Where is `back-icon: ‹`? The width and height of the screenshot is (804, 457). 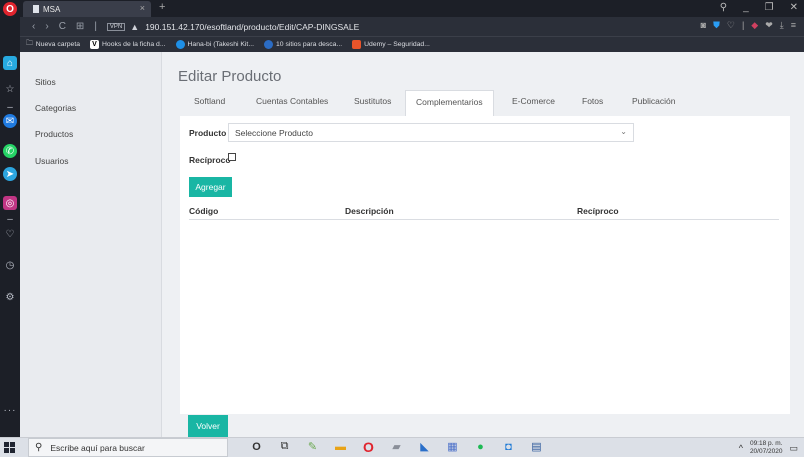 back-icon: ‹ is located at coordinates (33, 26).